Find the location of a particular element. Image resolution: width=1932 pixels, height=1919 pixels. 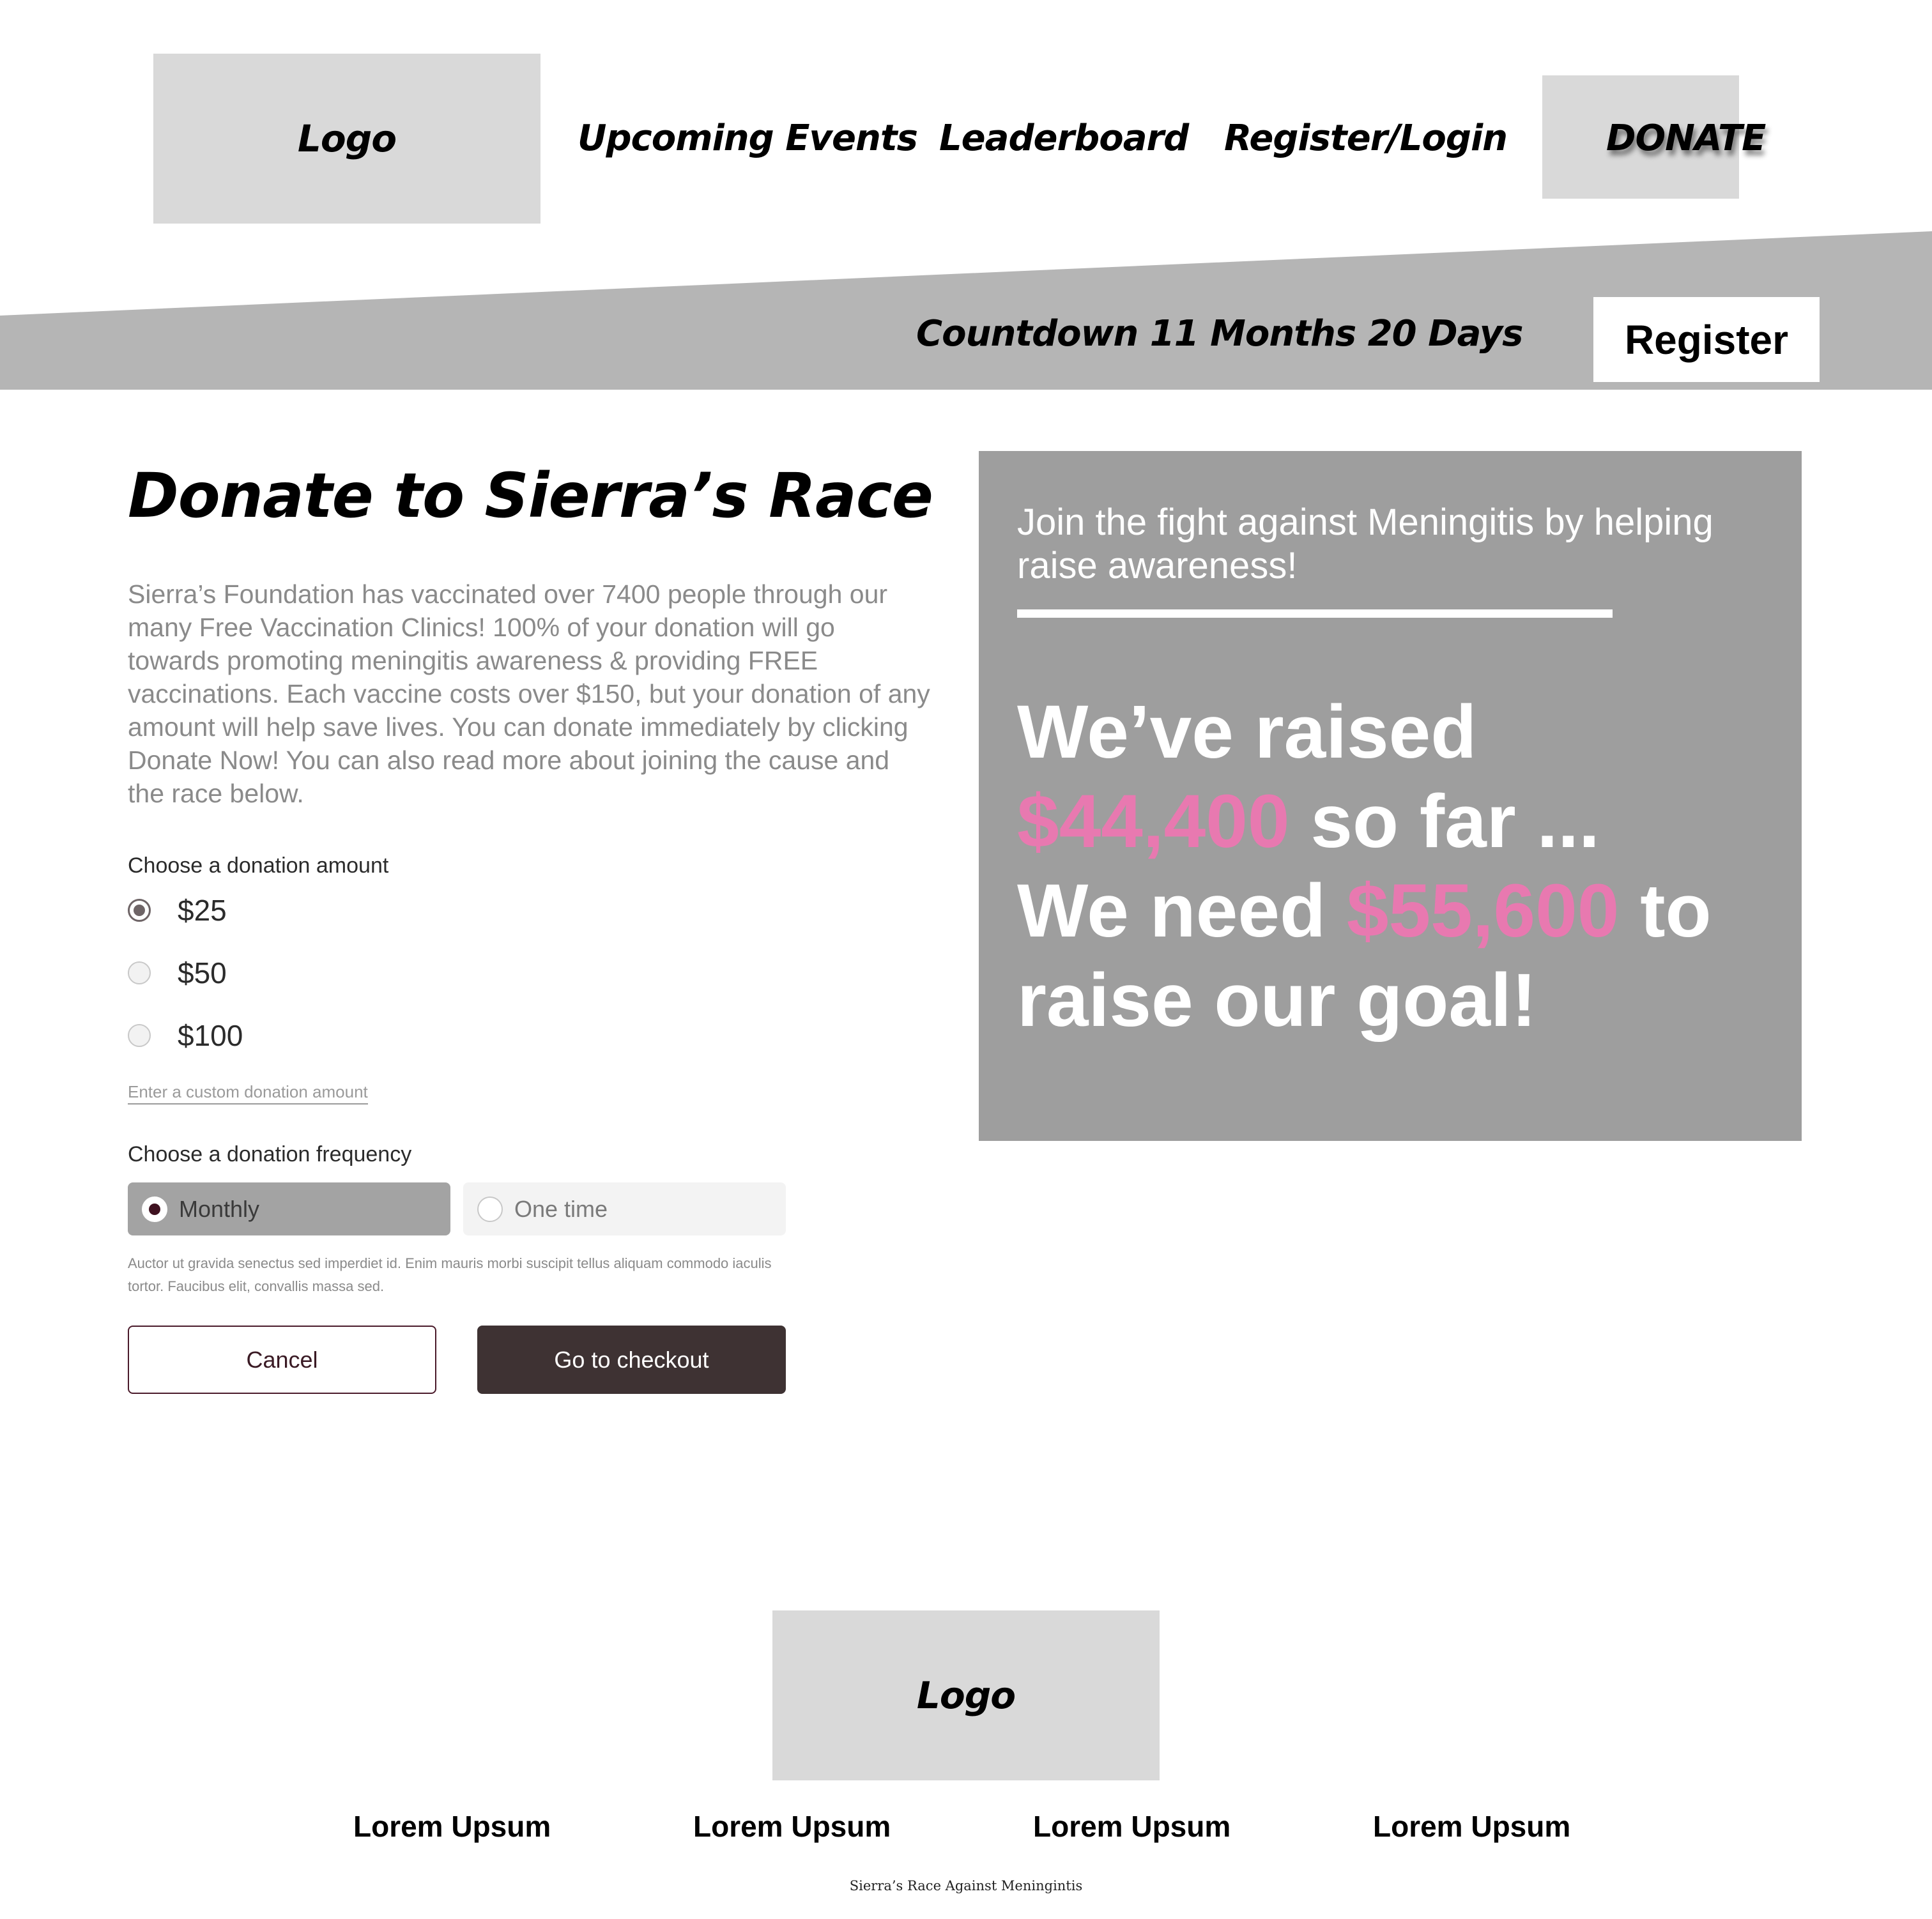

amount-option-label: $50 is located at coordinates (202, 973).